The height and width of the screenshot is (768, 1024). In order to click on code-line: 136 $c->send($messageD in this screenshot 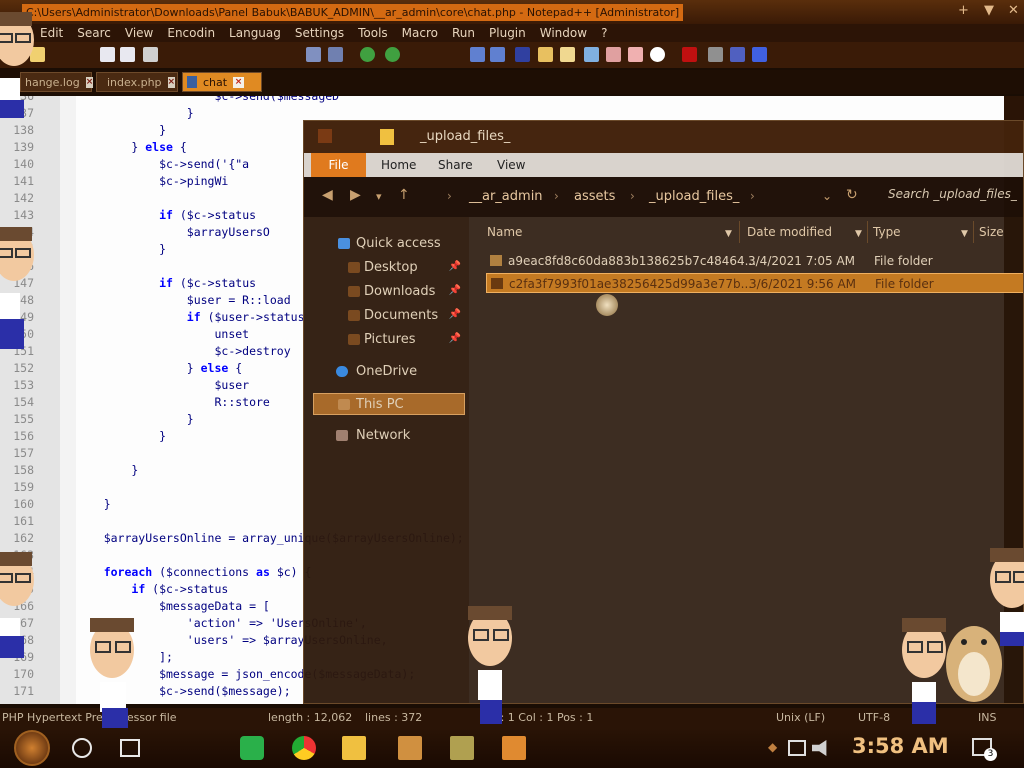, I will do `click(502, 100)`.